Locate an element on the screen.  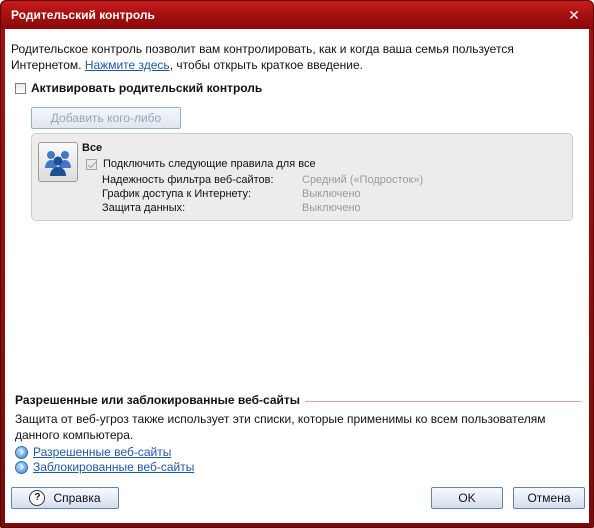
activate-label: Активировать родительский контроль is located at coordinates (146, 88).